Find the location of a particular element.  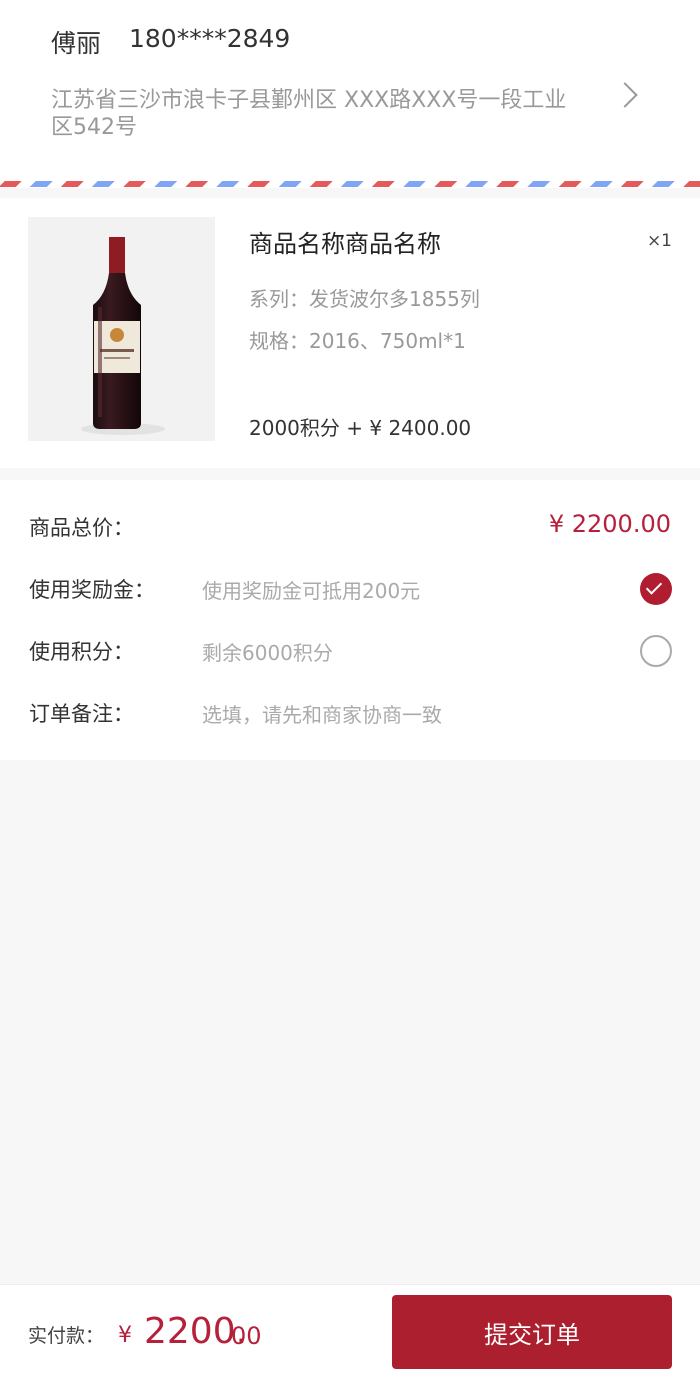

product-name: 商品名称商品名称 is located at coordinates (345, 244).